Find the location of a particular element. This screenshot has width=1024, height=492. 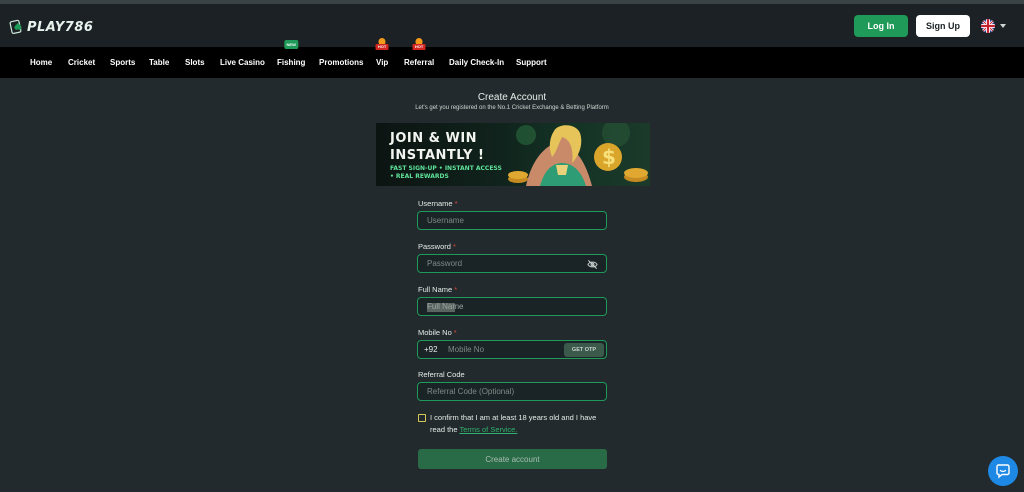

referral-code-input is located at coordinates (512, 391).